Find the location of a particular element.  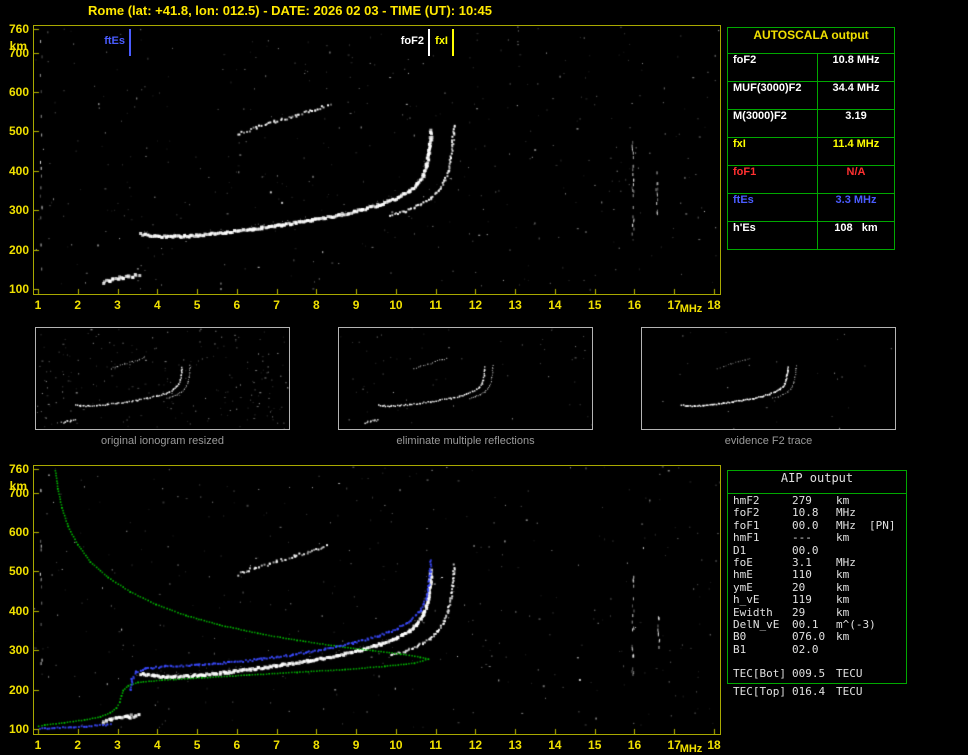

thumbnail-original-ionogram is located at coordinates (162, 378).